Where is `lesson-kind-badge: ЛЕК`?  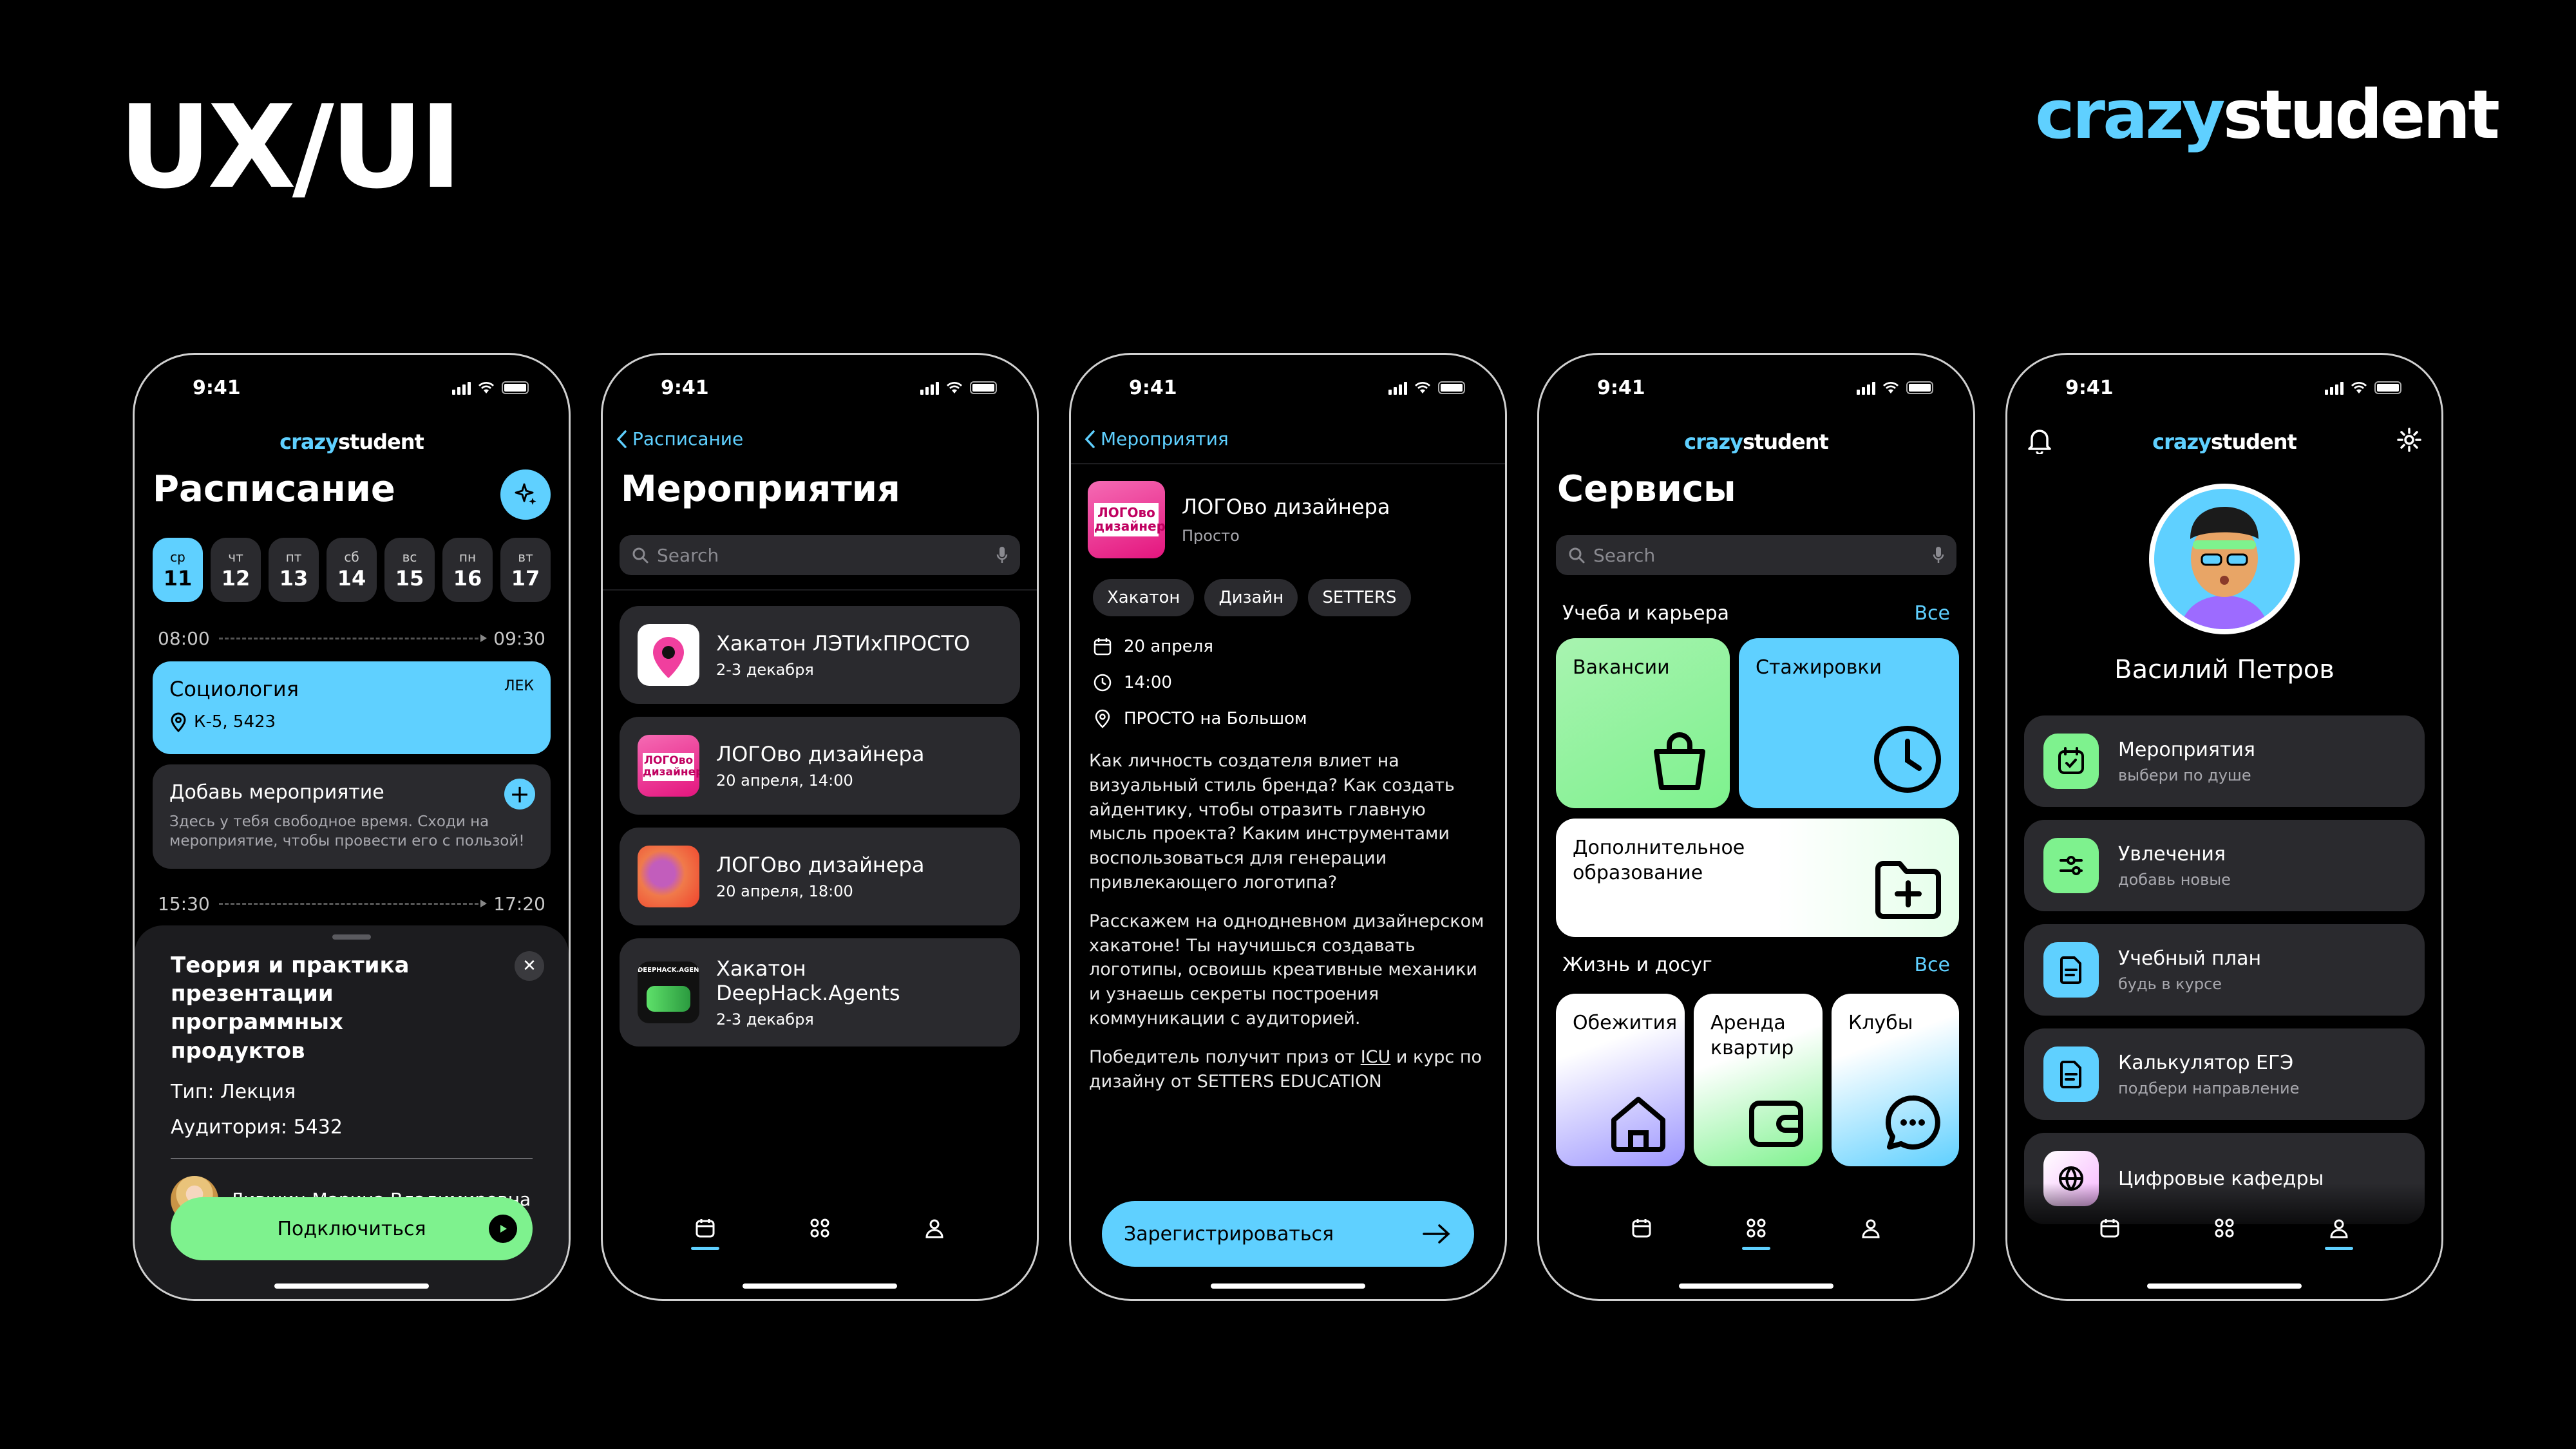
lesson-kind-badge: ЛЕК is located at coordinates (519, 686).